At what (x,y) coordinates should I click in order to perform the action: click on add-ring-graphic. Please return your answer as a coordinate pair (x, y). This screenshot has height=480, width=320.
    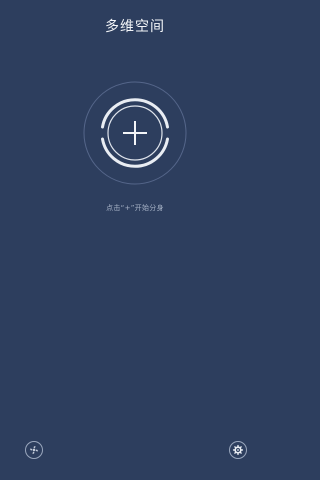
    Looking at the image, I should click on (135, 133).